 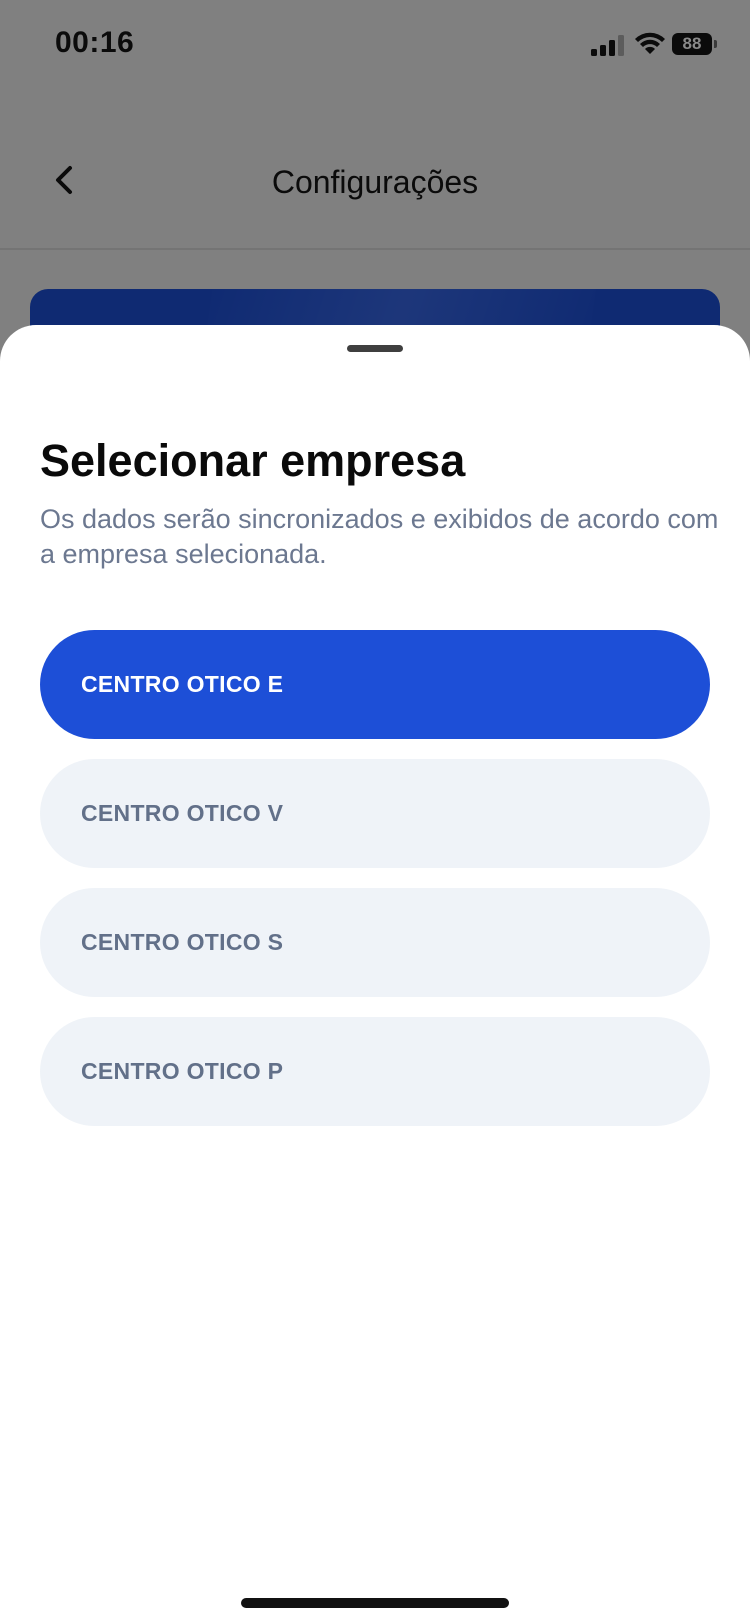 What do you see at coordinates (715, 44) in the screenshot?
I see `battery-cap` at bounding box center [715, 44].